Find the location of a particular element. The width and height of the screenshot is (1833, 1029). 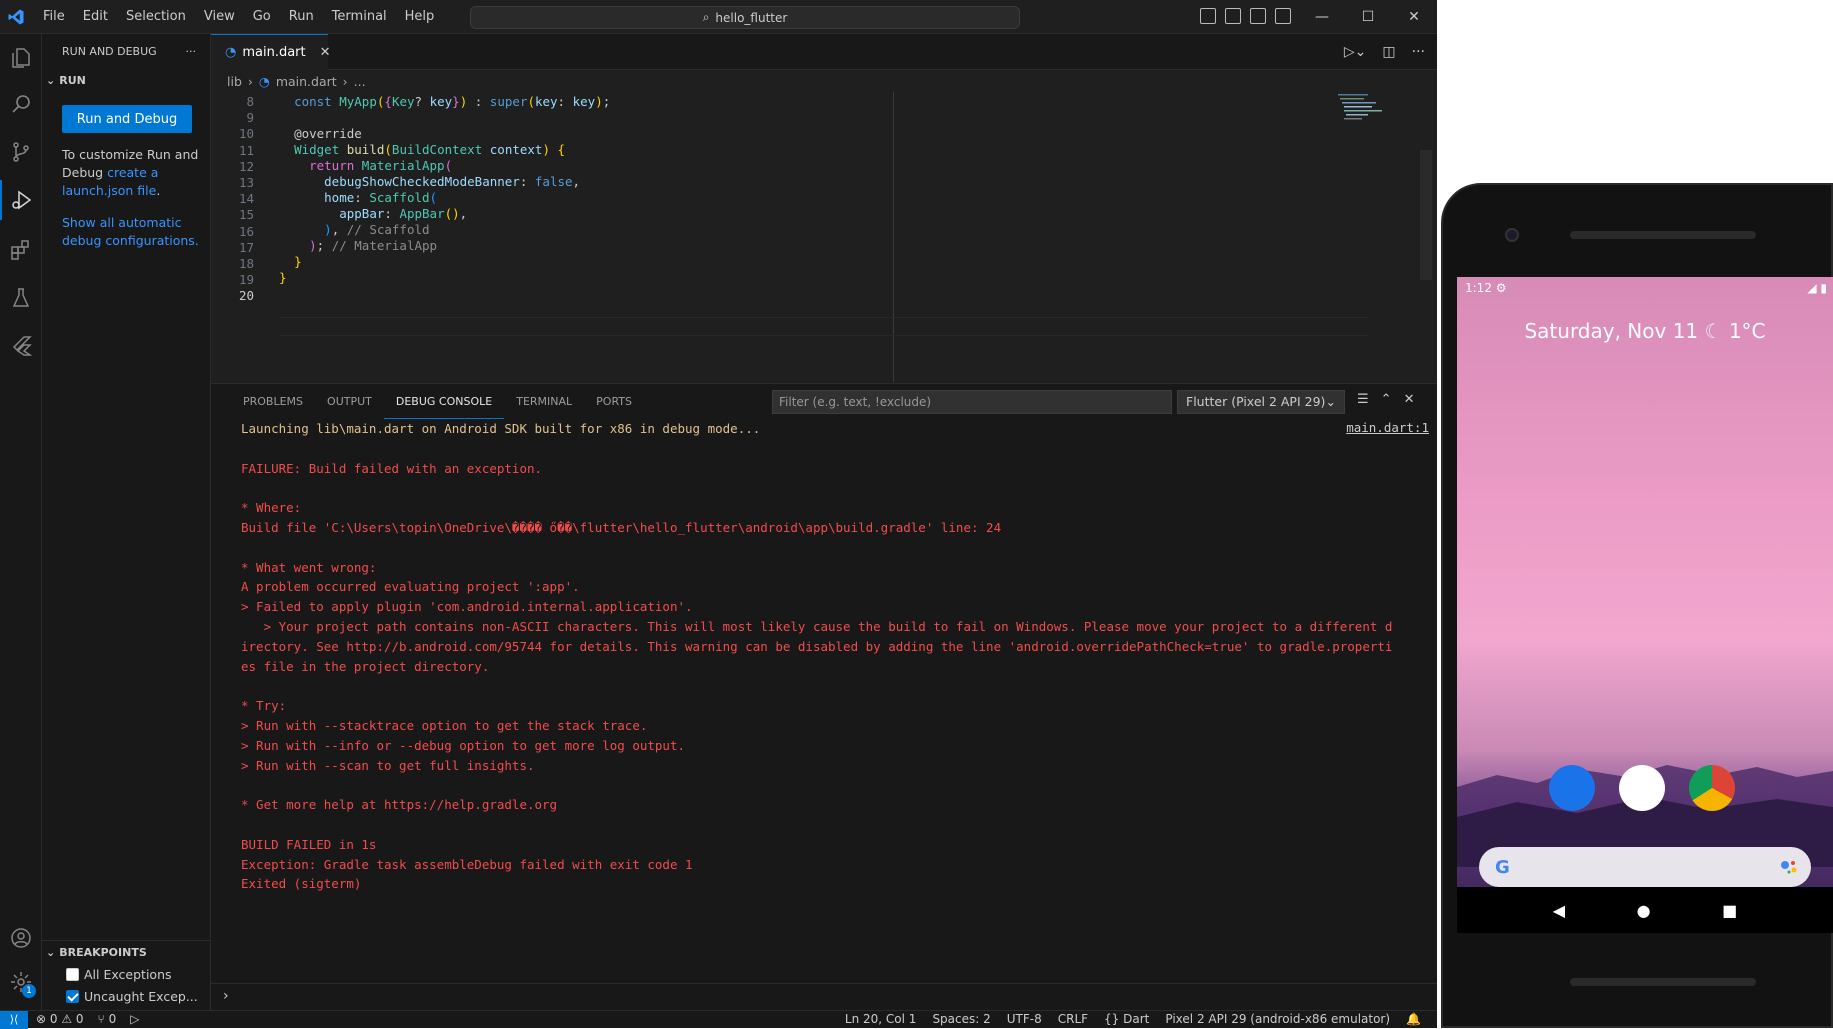

notifications-bell-icon: 🔔 is located at coordinates (1413, 1019).